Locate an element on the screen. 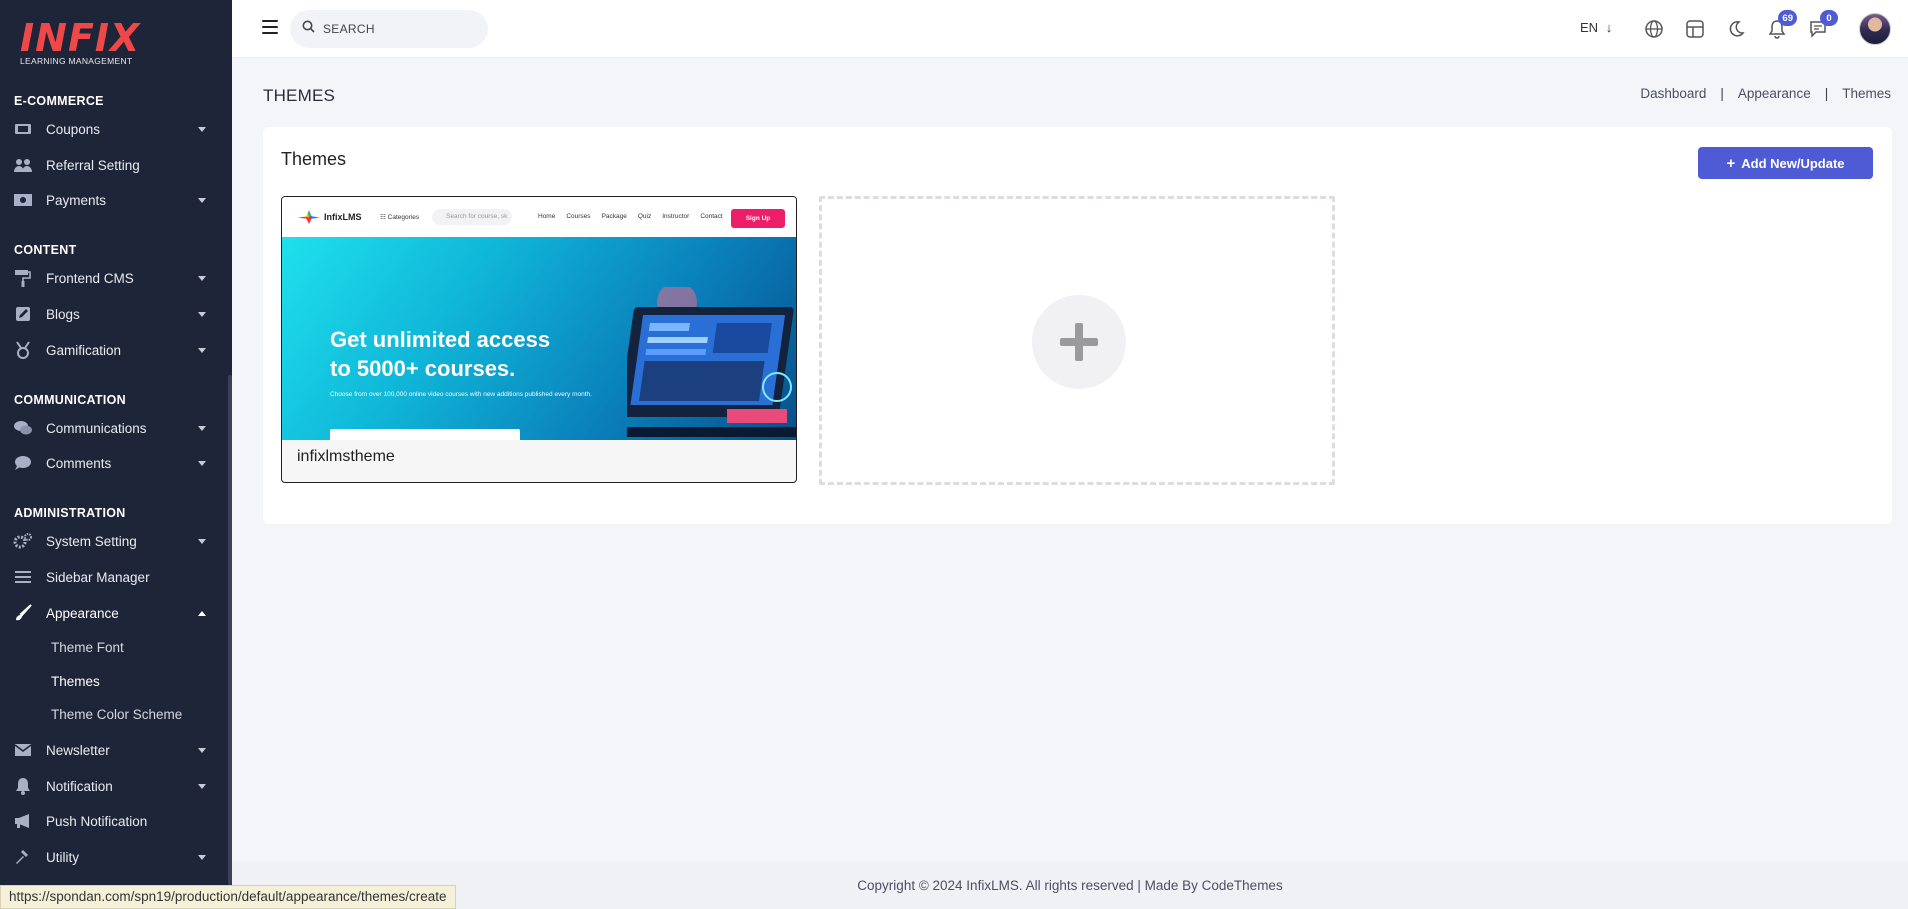 Image resolution: width=1908 pixels, height=909 pixels. sidebar-item-label: Gamification is located at coordinates (83, 350).